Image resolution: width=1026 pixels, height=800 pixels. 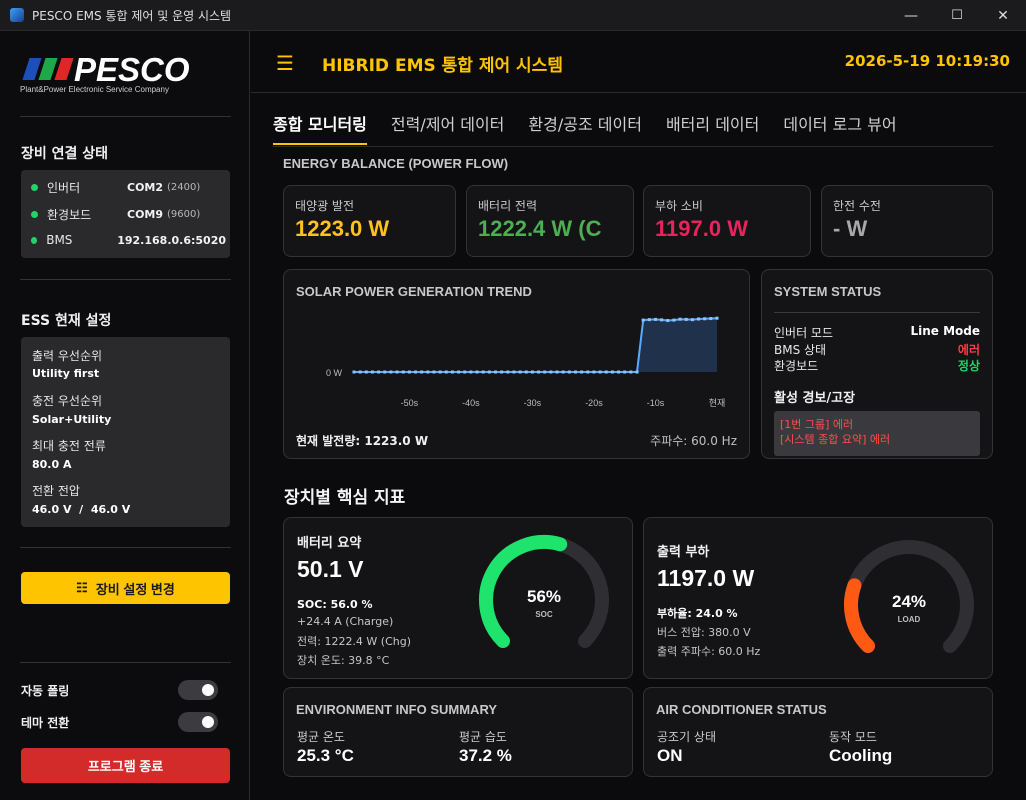 What do you see at coordinates (94, 89) in the screenshot?
I see `logo-subtitle: Plant&Power Electronic Service Company` at bounding box center [94, 89].